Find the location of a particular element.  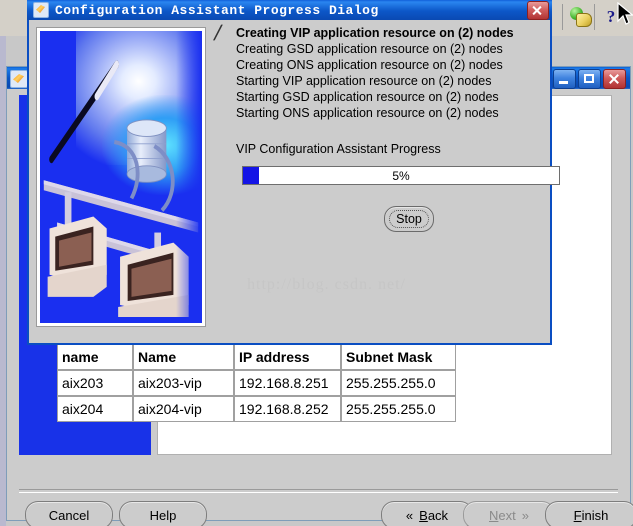

minimize-button is located at coordinates (564, 79).